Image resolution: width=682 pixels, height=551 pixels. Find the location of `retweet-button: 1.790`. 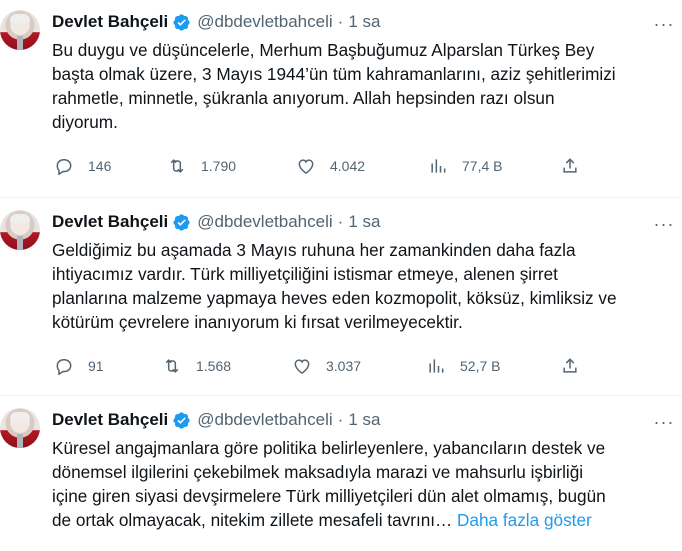

retweet-button: 1.790 is located at coordinates (201, 166).